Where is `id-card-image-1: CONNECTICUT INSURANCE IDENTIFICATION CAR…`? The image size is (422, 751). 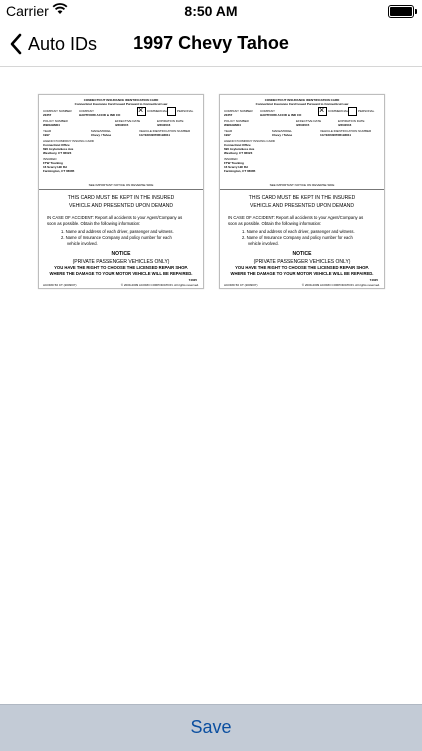
id-card-image-1: CONNECTICUT INSURANCE IDENTIFICATION CAR… is located at coordinates (121, 191).